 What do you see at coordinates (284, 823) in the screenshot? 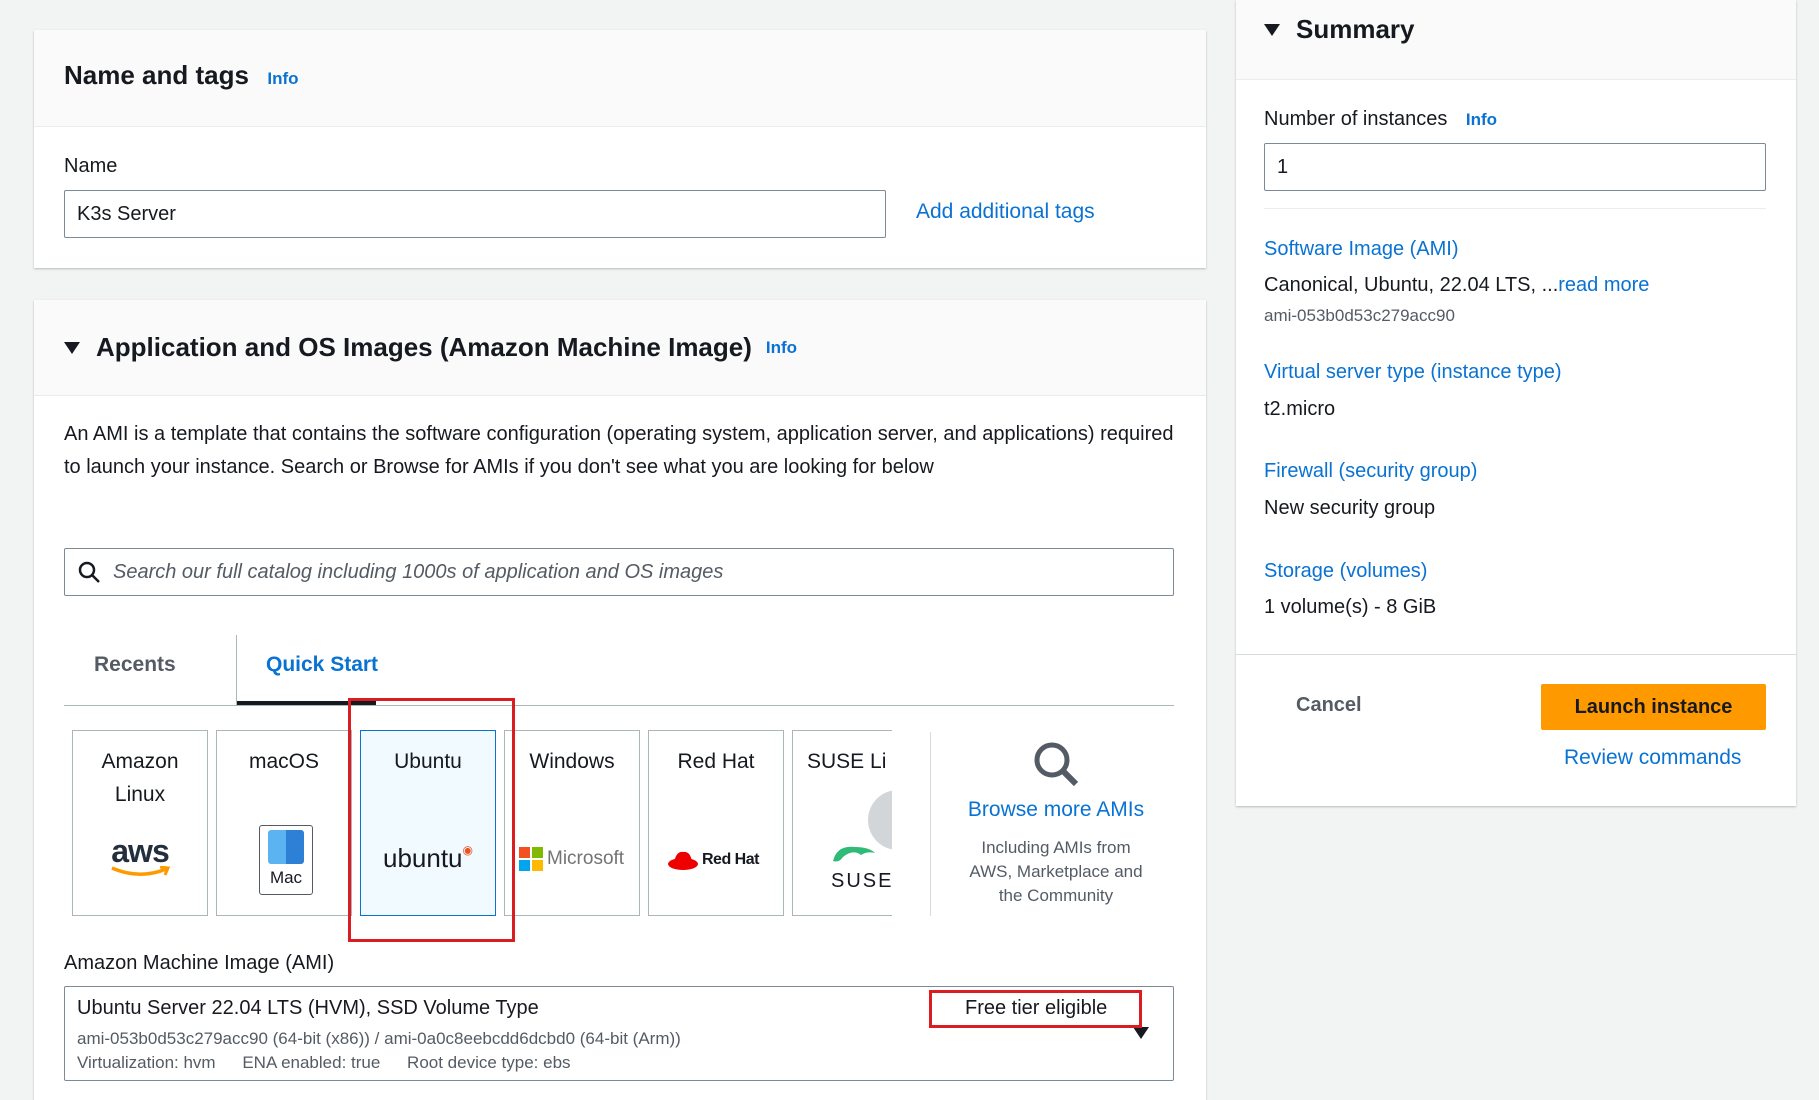
I see `tile-macos: macOS Mac` at bounding box center [284, 823].